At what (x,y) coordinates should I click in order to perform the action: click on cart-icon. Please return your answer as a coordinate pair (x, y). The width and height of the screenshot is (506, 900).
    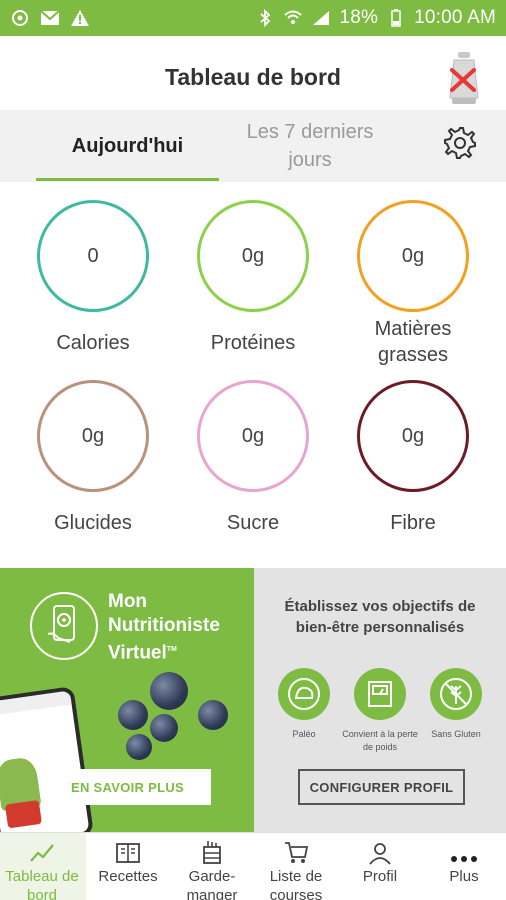
    Looking at the image, I should click on (296, 849).